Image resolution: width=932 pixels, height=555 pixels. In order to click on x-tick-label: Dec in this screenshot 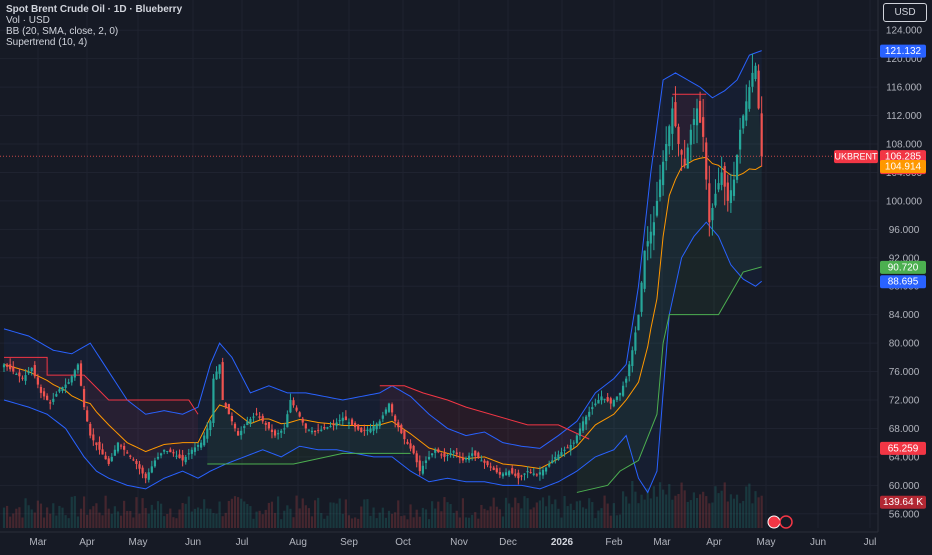, I will do `click(508, 542)`.